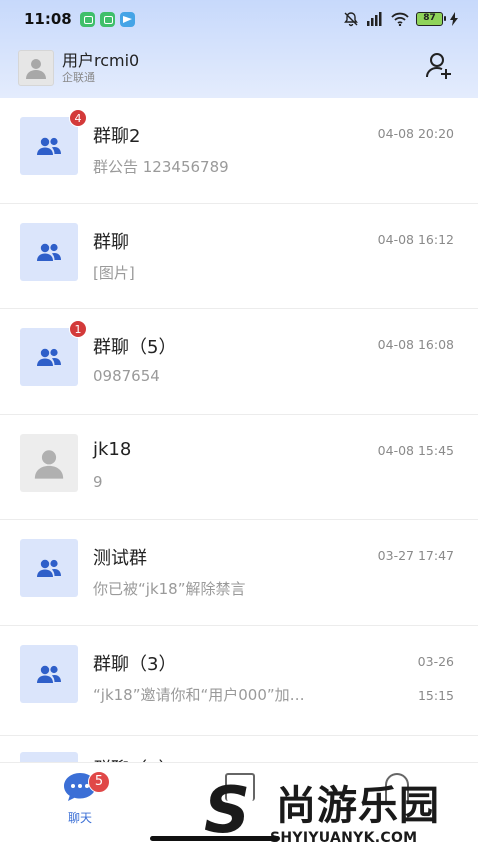 The image size is (478, 850). I want to click on conversation-time: 15:15, so click(435, 695).